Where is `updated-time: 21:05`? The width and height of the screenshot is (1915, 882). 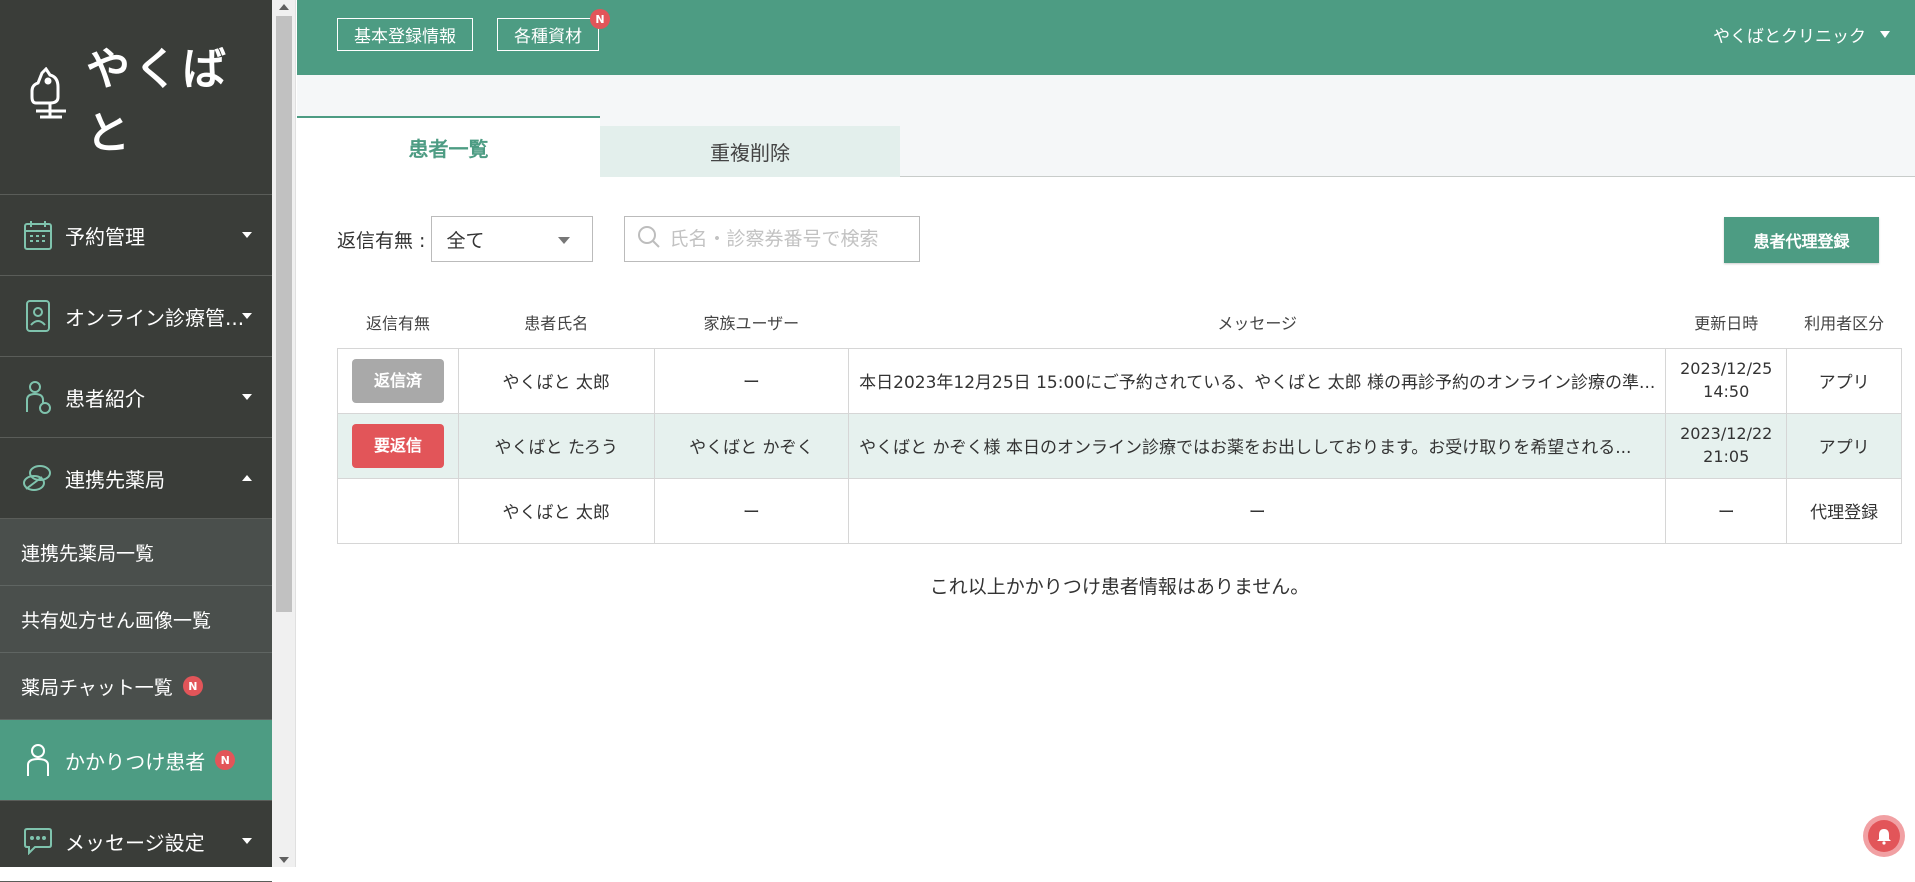 updated-time: 21:05 is located at coordinates (1726, 456).